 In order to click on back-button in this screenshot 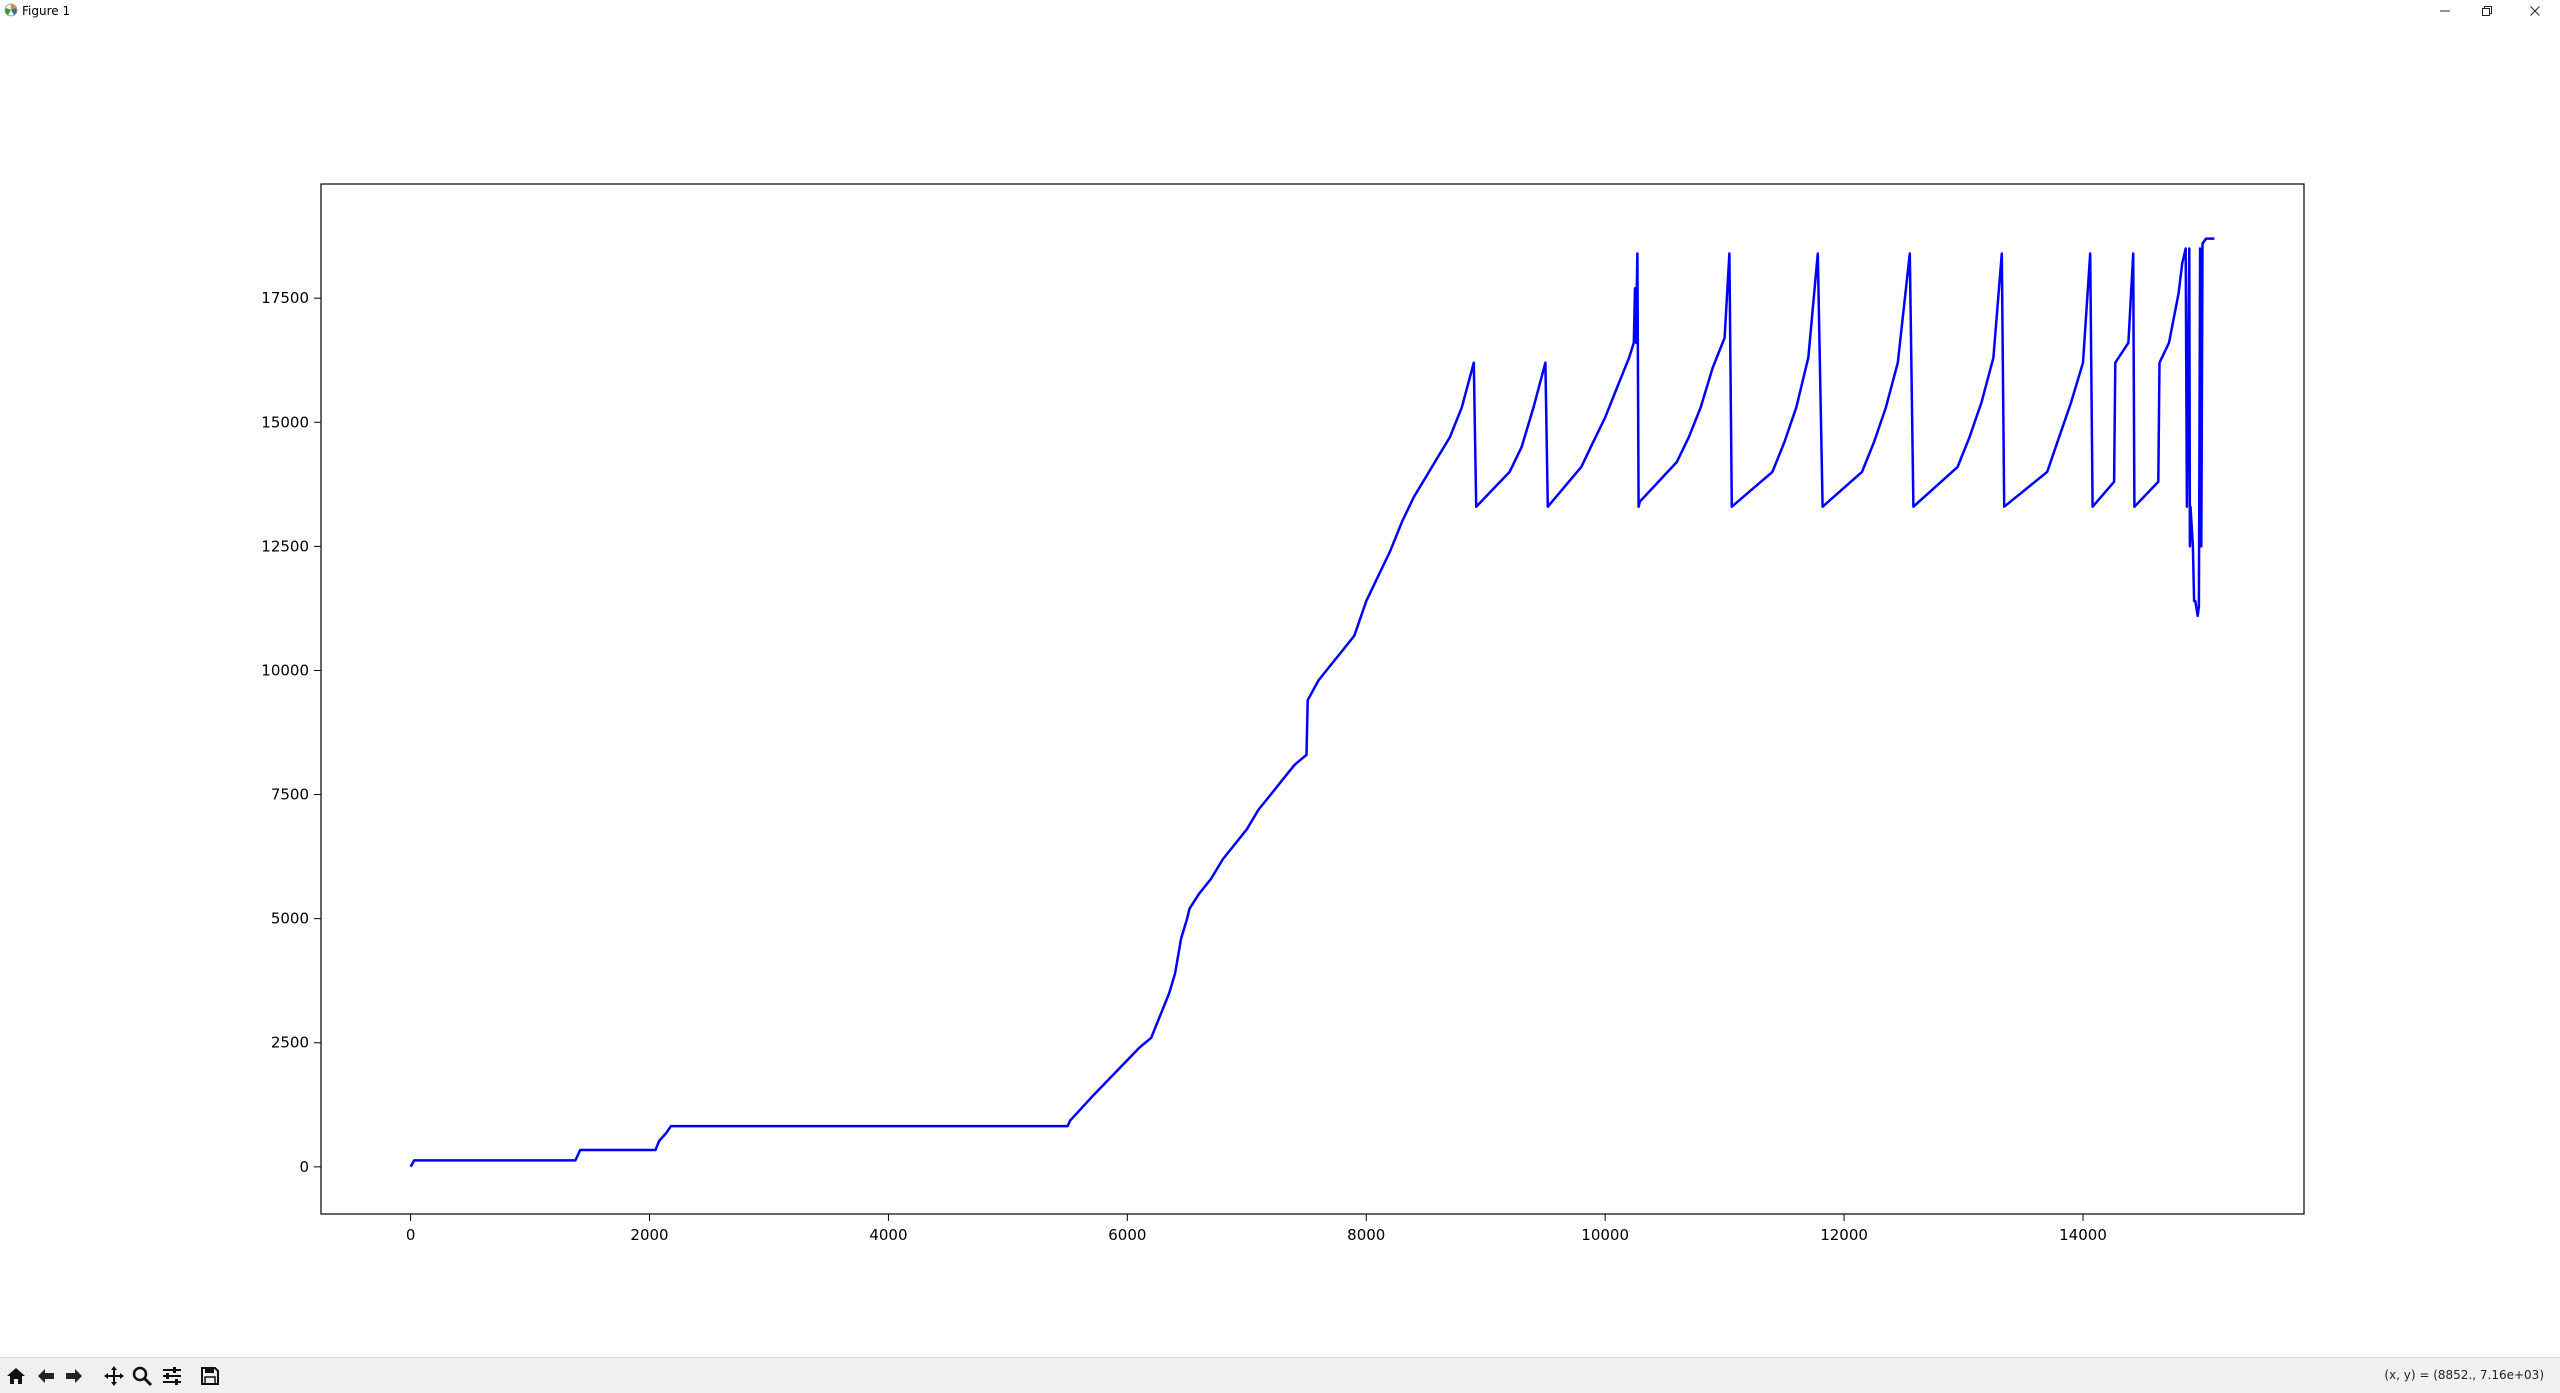, I will do `click(46, 1376)`.